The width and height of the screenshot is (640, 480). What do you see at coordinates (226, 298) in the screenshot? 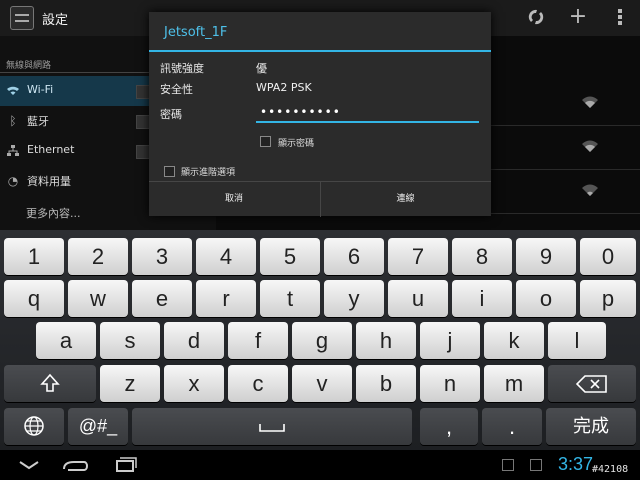
I see `key-r: r` at bounding box center [226, 298].